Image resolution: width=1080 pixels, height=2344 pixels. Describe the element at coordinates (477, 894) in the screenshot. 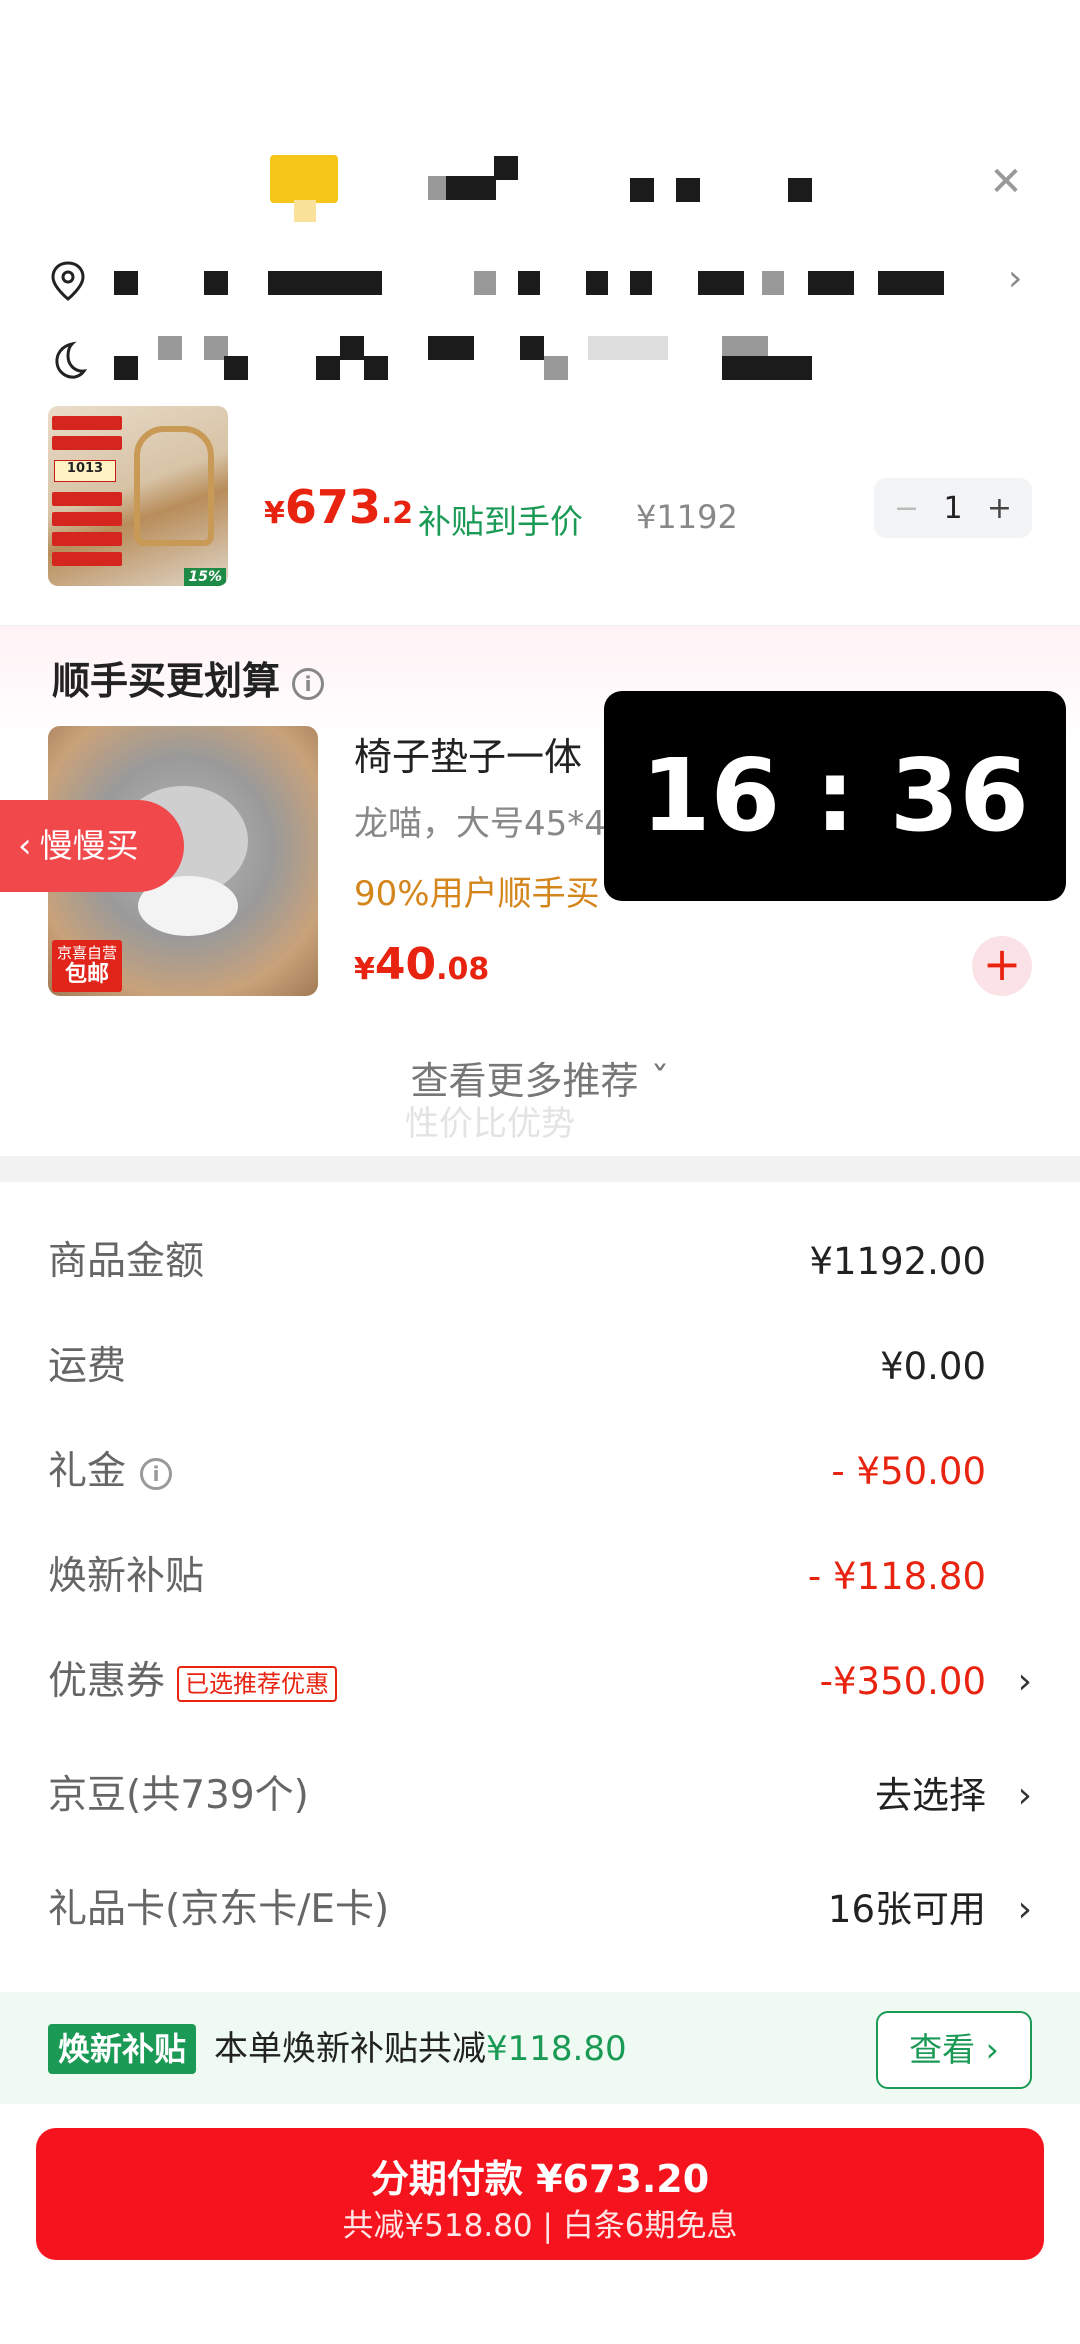

I see `recommended-product-popularity: 90%用户顺手买` at that location.